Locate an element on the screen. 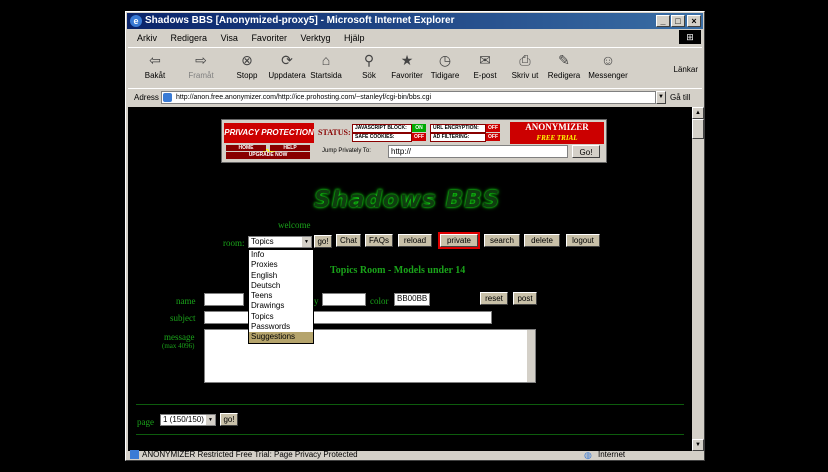 Image resolution: width=828 pixels, height=472 pixels. room-option-info: Info is located at coordinates (281, 255).